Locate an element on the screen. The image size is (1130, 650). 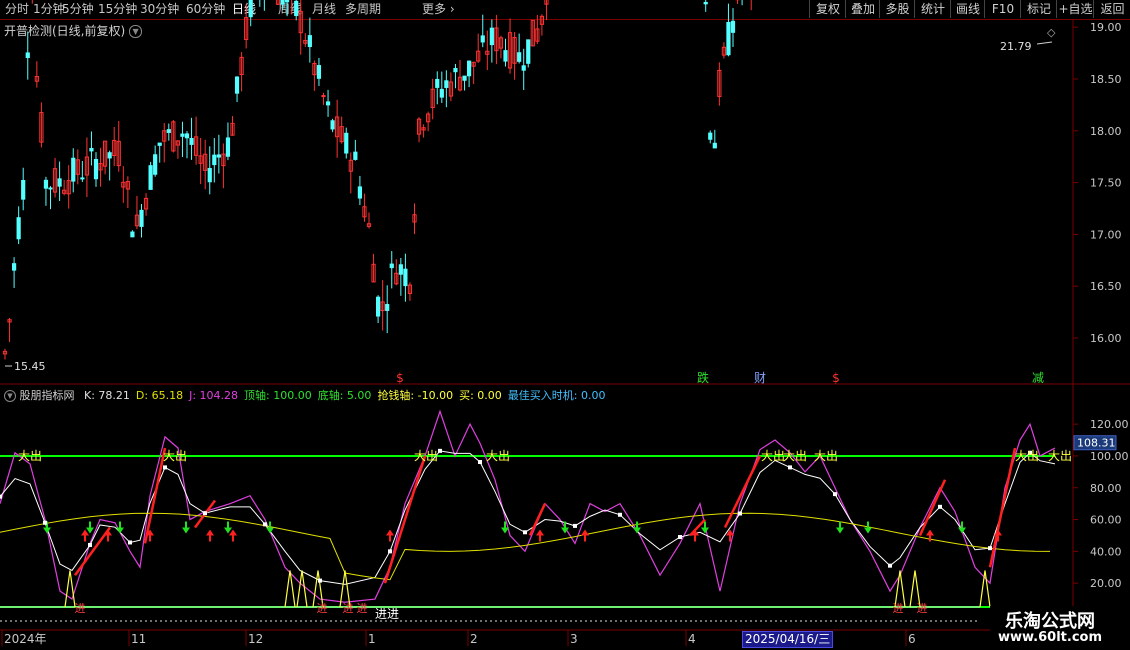
indicator-name: 股朋指标网 is located at coordinates (47, 395).